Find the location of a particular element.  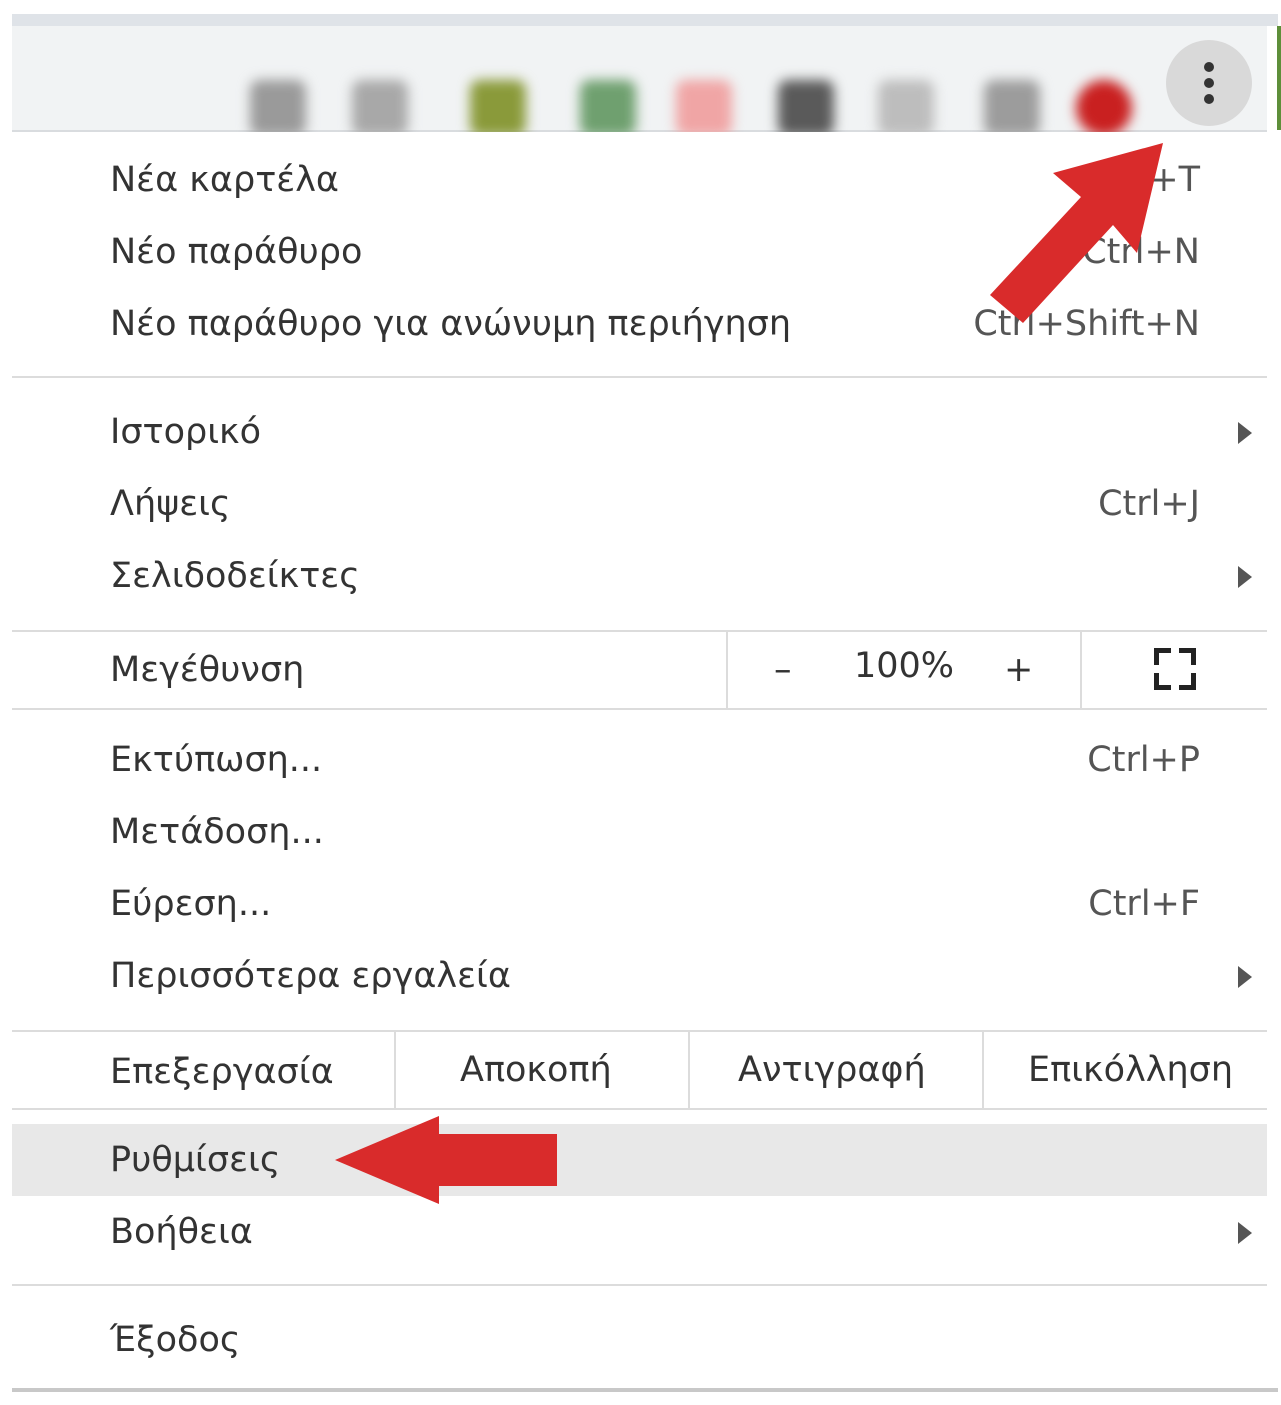

zoom-in-button: + is located at coordinates (1018, 670).